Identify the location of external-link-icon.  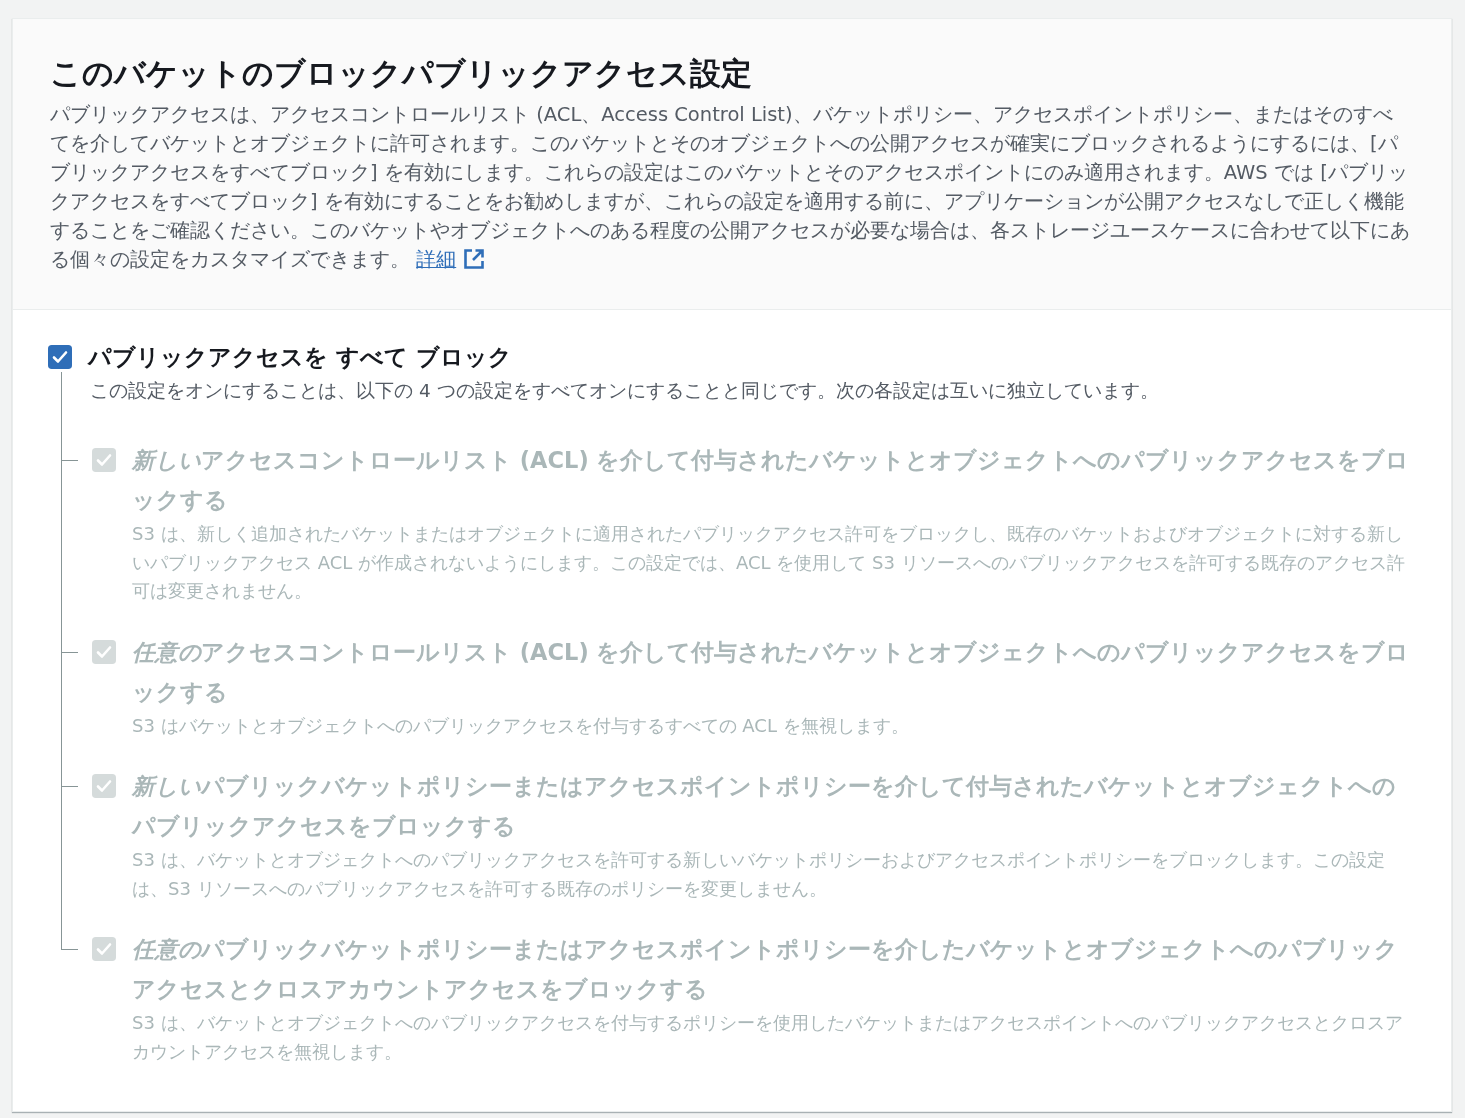
(474, 259).